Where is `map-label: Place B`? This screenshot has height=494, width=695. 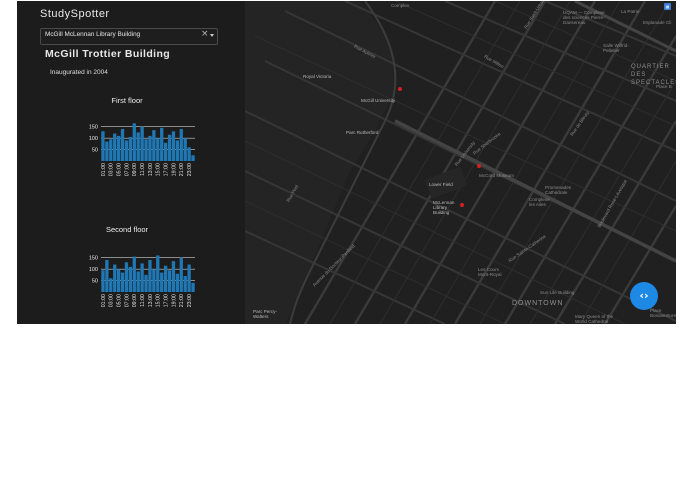
map-label: Place B is located at coordinates (664, 86).